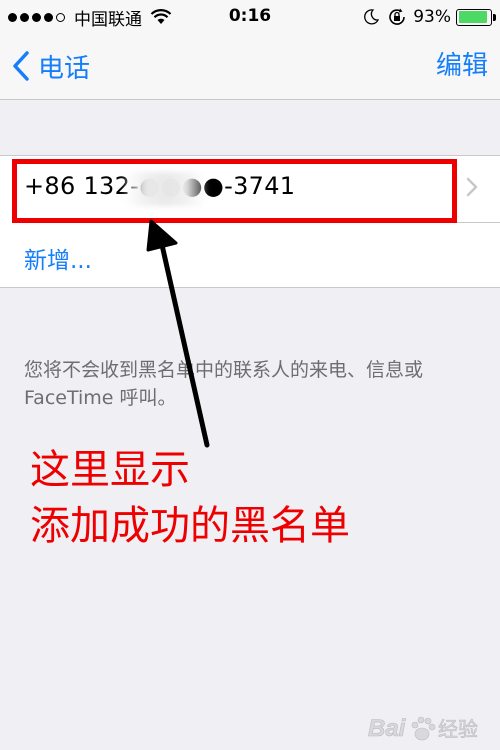 This screenshot has height=750, width=500. I want to click on annotation-caption: 这里显示 添加成功的黑名单, so click(190, 498).